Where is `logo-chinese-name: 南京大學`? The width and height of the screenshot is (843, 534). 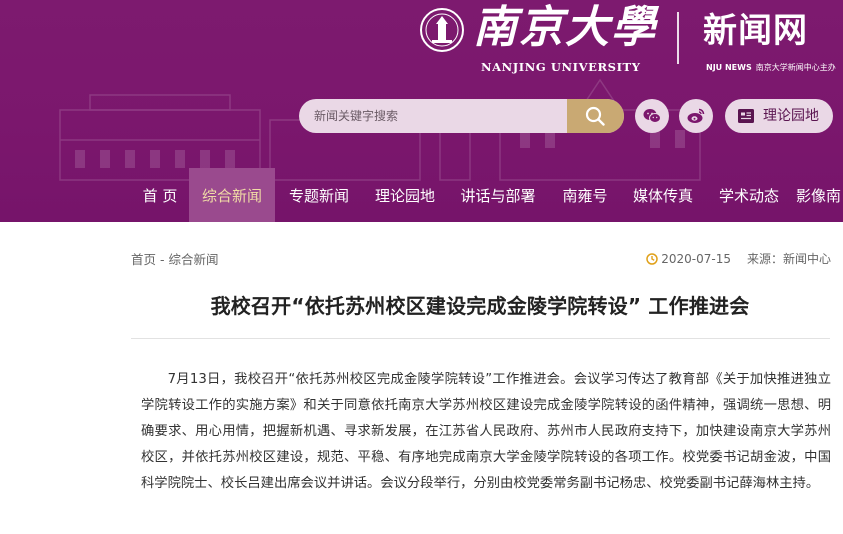 logo-chinese-name: 南京大學 is located at coordinates (565, 27).